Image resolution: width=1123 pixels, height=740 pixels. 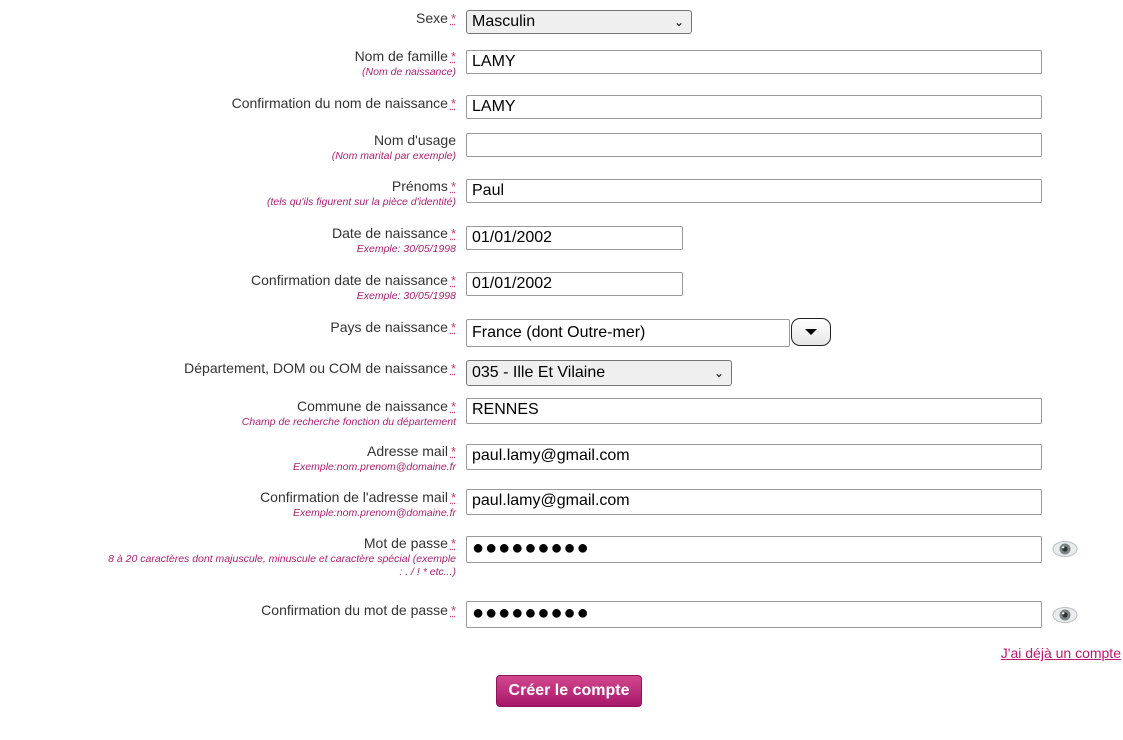 What do you see at coordinates (414, 140) in the screenshot?
I see `label-nom-usage: Nom d'usage` at bounding box center [414, 140].